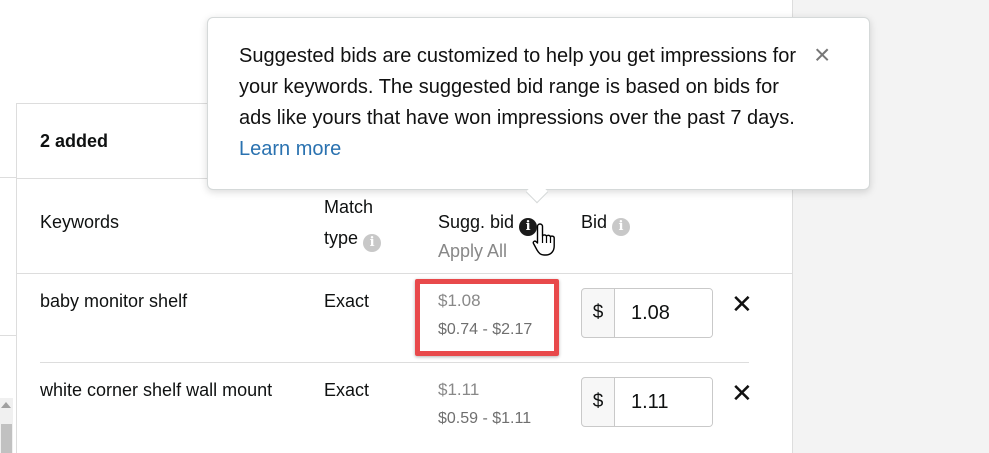  Describe the element at coordinates (6, 438) in the screenshot. I see `scrollbar-thumb` at that location.